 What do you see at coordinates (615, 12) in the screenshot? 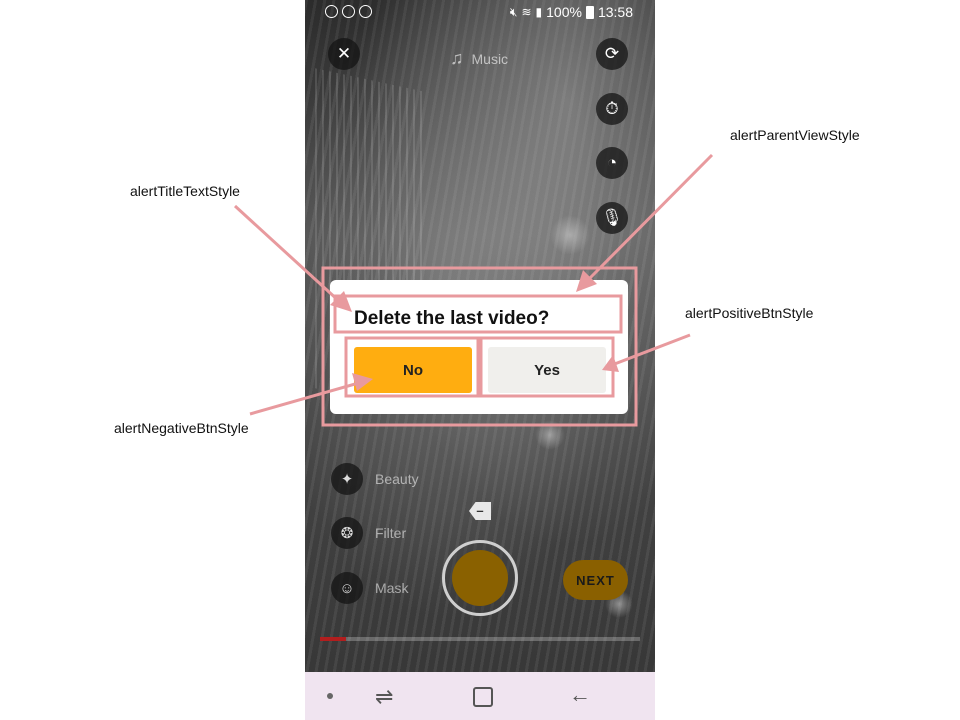
I see `clock: 13:58` at bounding box center [615, 12].